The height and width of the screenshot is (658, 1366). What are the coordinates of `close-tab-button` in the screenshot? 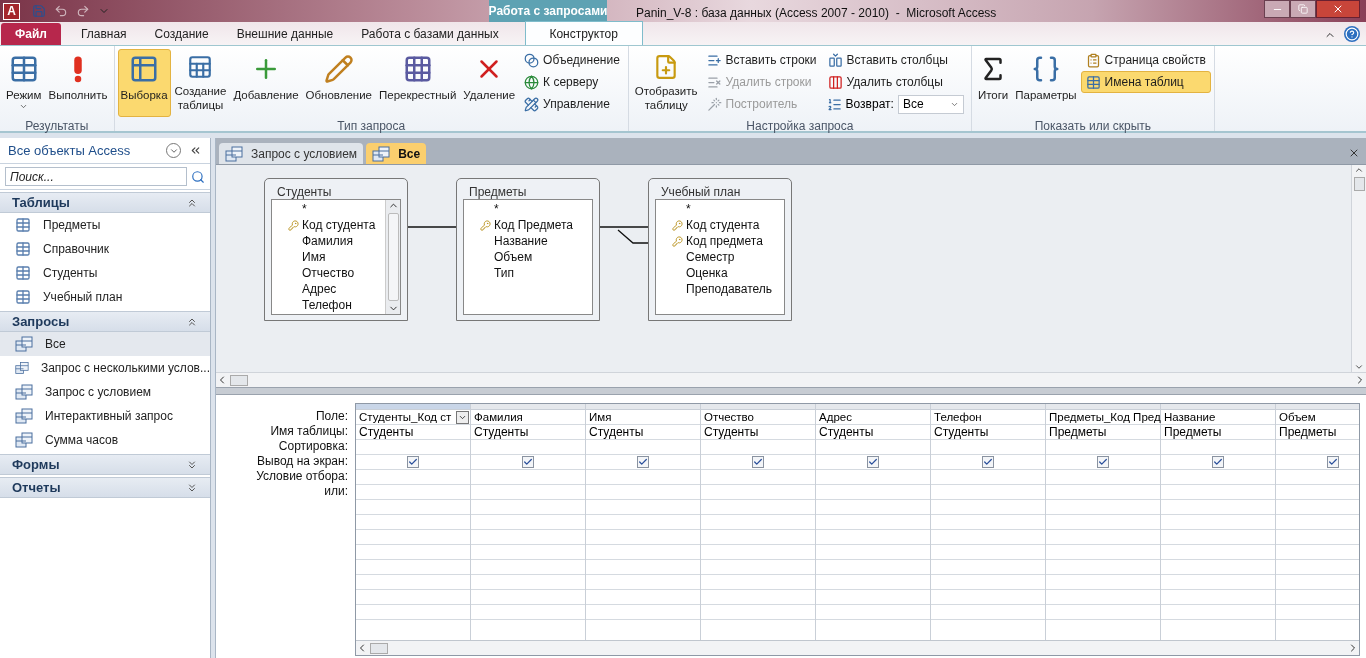 It's located at (1354, 153).